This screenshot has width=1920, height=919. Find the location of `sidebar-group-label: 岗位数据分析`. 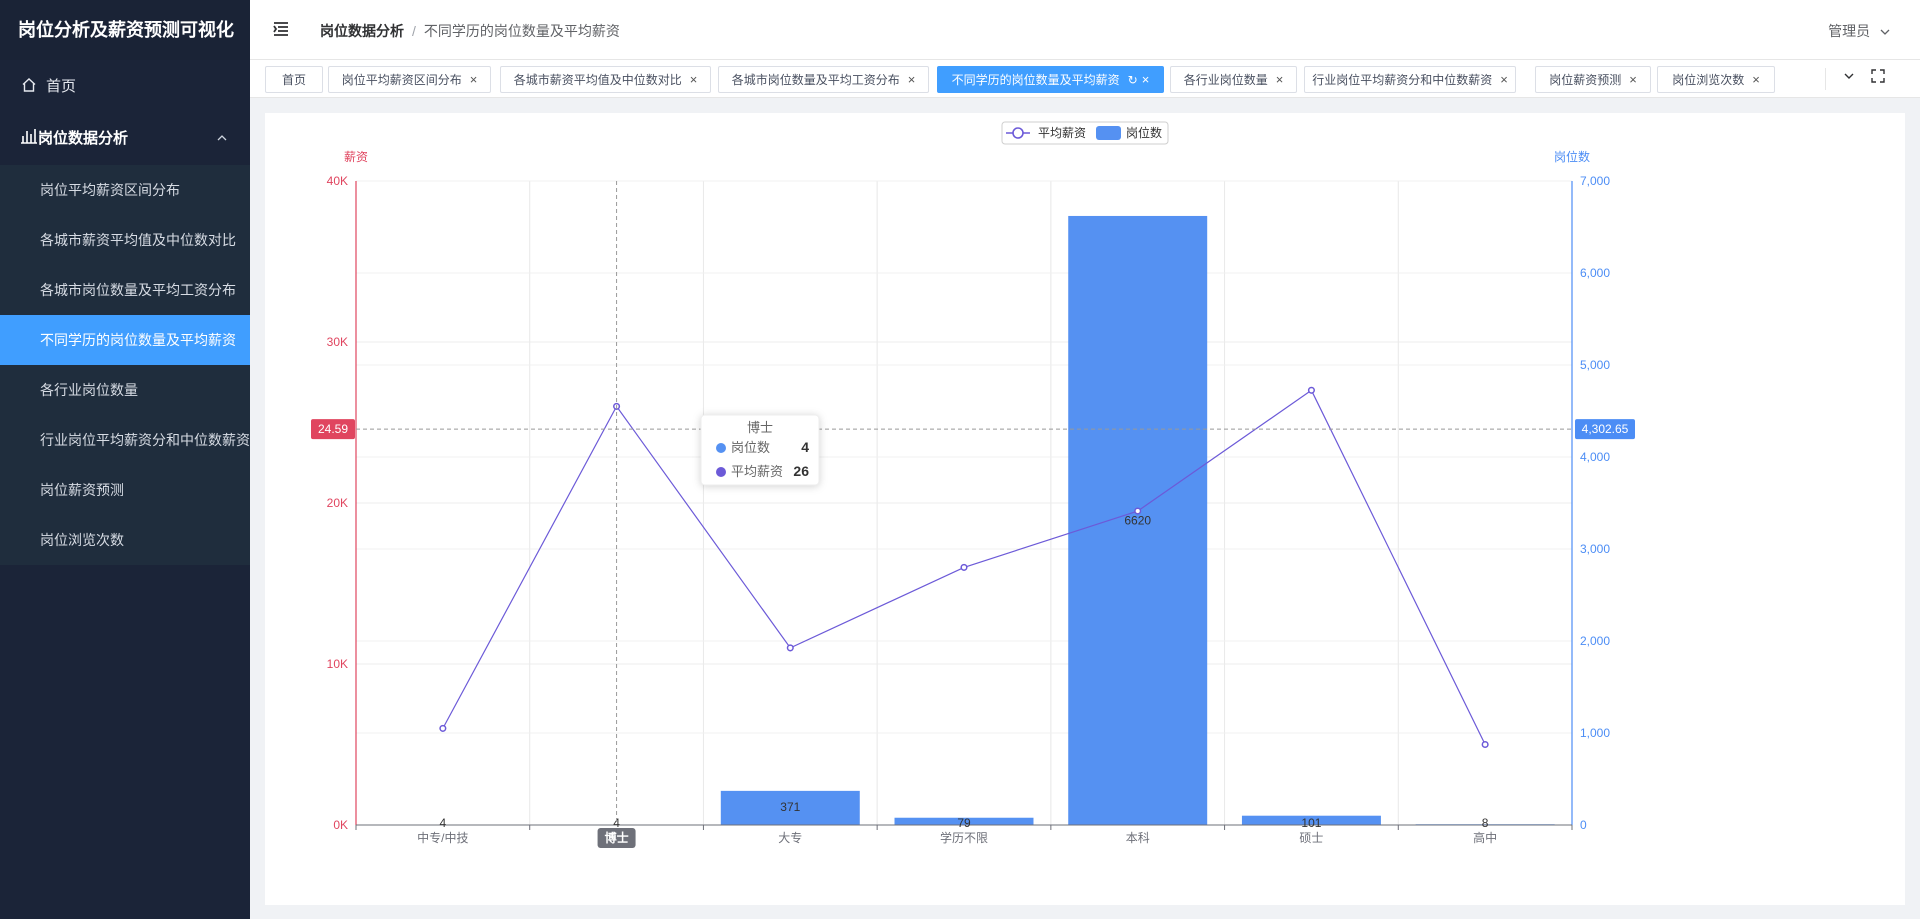

sidebar-group-label: 岗位数据分析 is located at coordinates (83, 138).